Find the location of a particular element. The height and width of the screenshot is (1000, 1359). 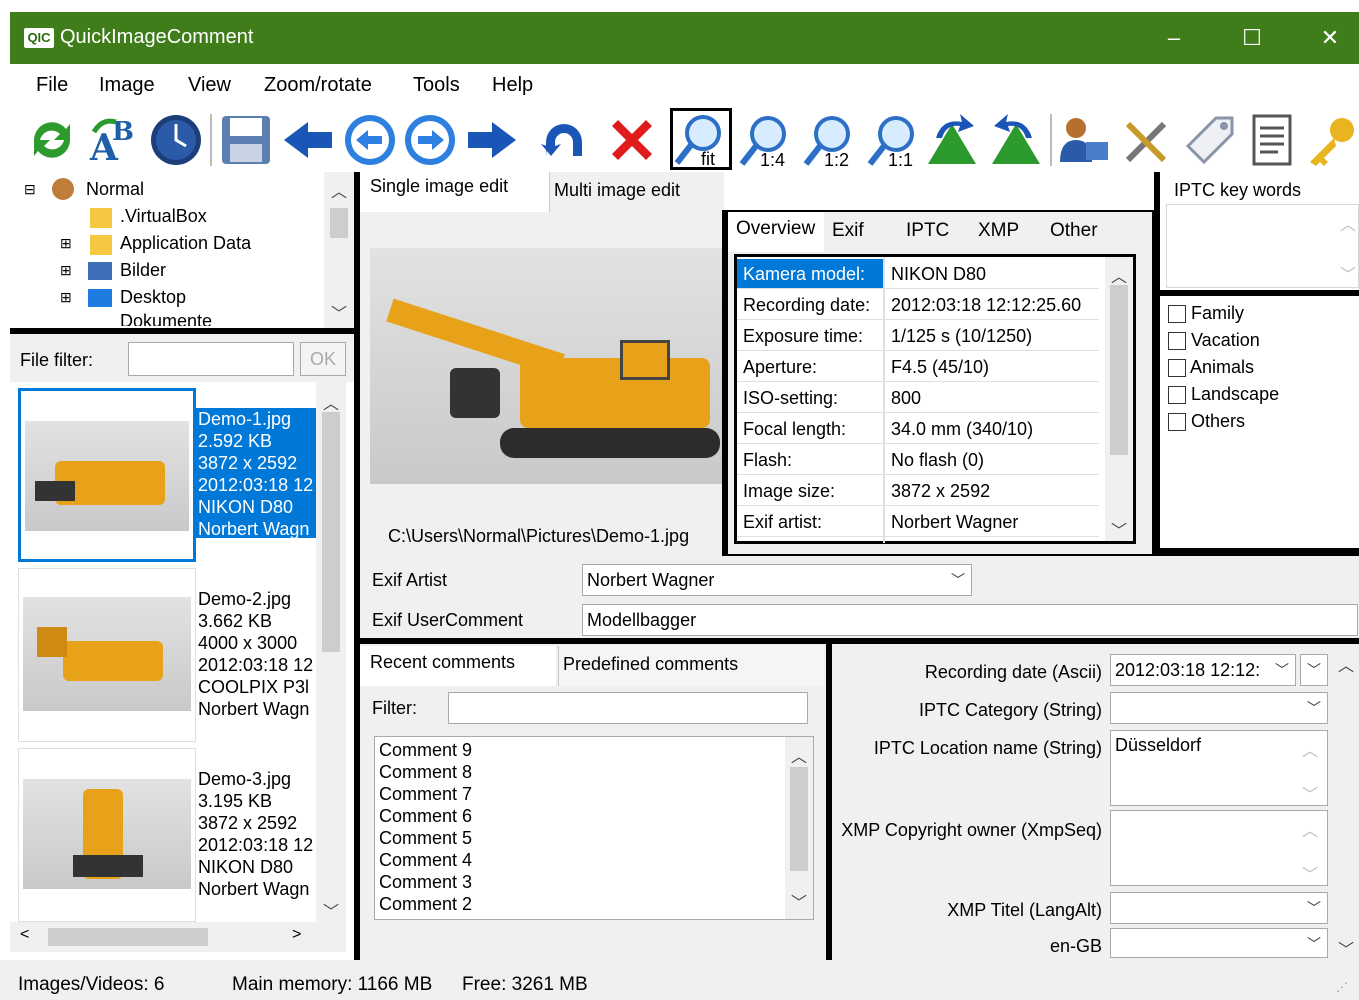

properties-scrollbar: ︿ ﹀ is located at coordinates (1346, 802).